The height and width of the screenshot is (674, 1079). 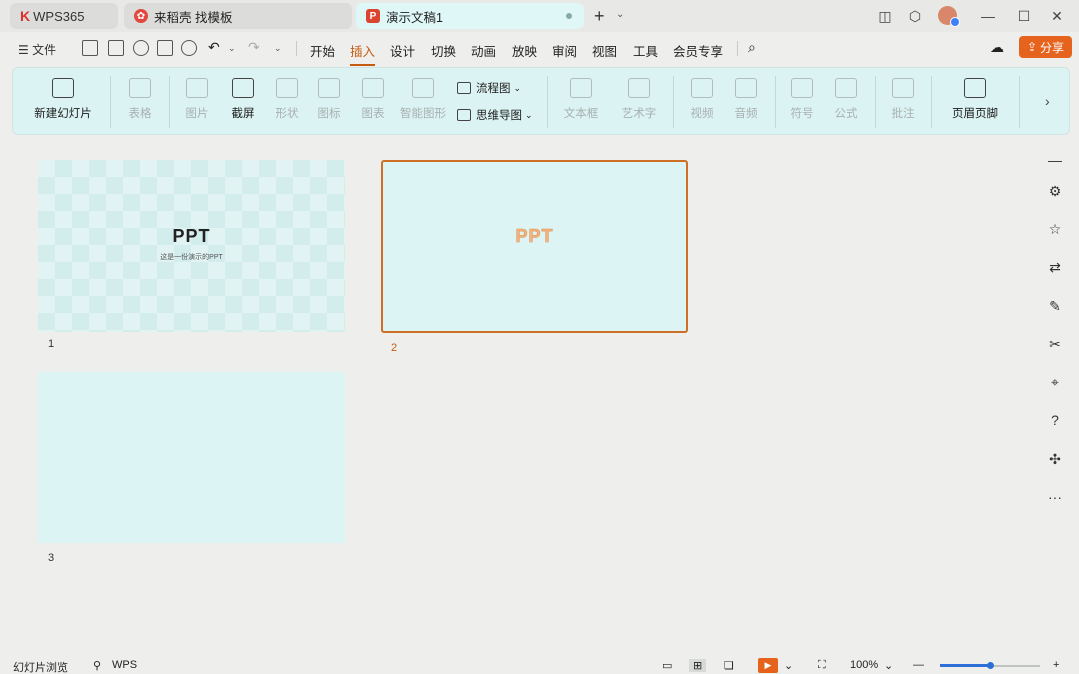 I want to click on more-chevron-icon: ⌄, so click(x=278, y=48).